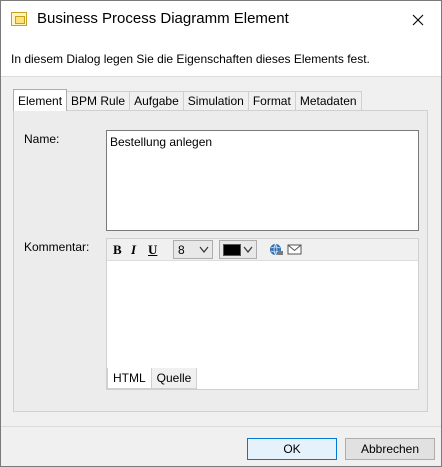 This screenshot has width=442, height=467. I want to click on font-size-value: 8, so click(181, 250).